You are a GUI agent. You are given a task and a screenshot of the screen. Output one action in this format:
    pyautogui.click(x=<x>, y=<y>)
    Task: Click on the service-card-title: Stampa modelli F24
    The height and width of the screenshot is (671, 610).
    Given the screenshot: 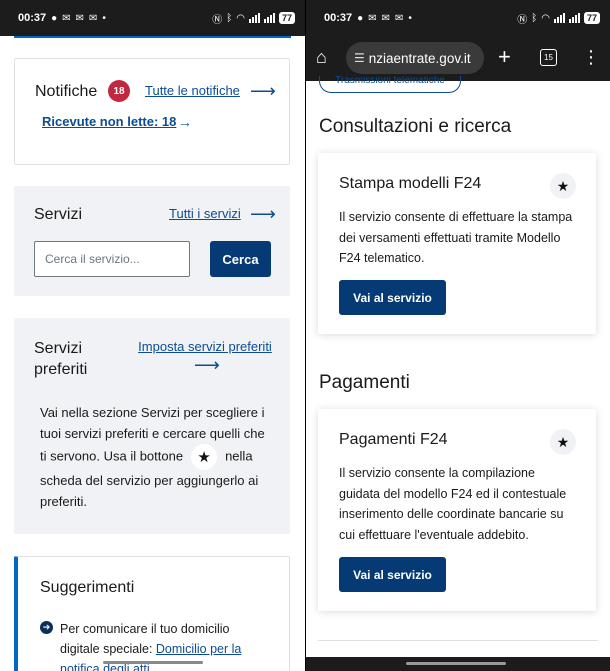 What is the action you would take?
    pyautogui.click(x=410, y=183)
    